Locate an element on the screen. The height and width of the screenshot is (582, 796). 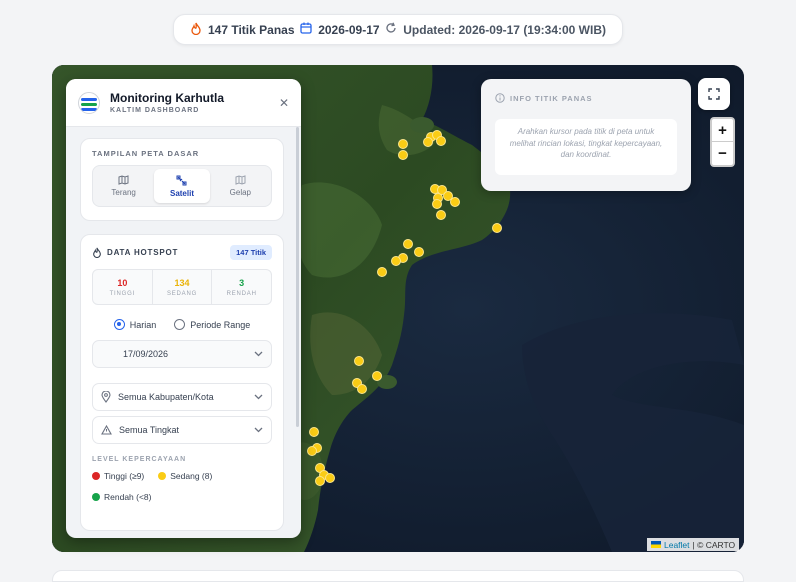
basemap-card: TAMPILAN PETA DASAR Terang Satelit Gelap is located at coordinates (182, 179).